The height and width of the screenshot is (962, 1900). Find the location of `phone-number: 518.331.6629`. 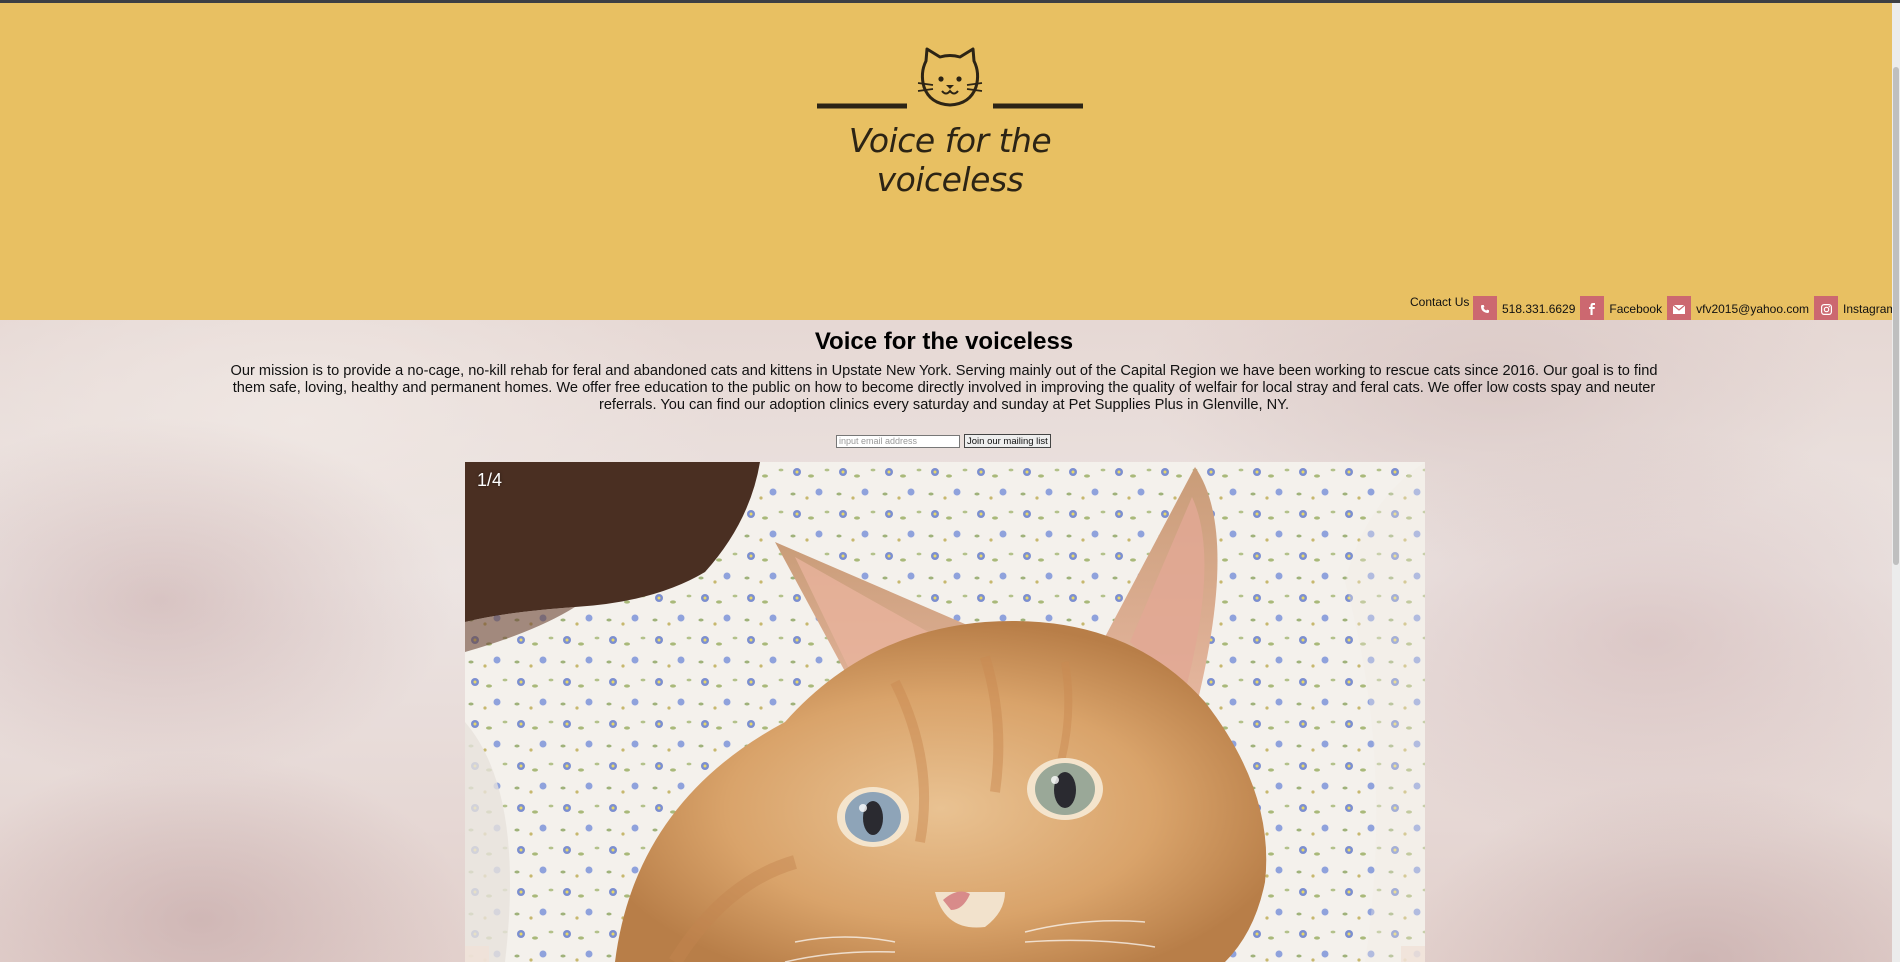

phone-number: 518.331.6629 is located at coordinates (1538, 309).